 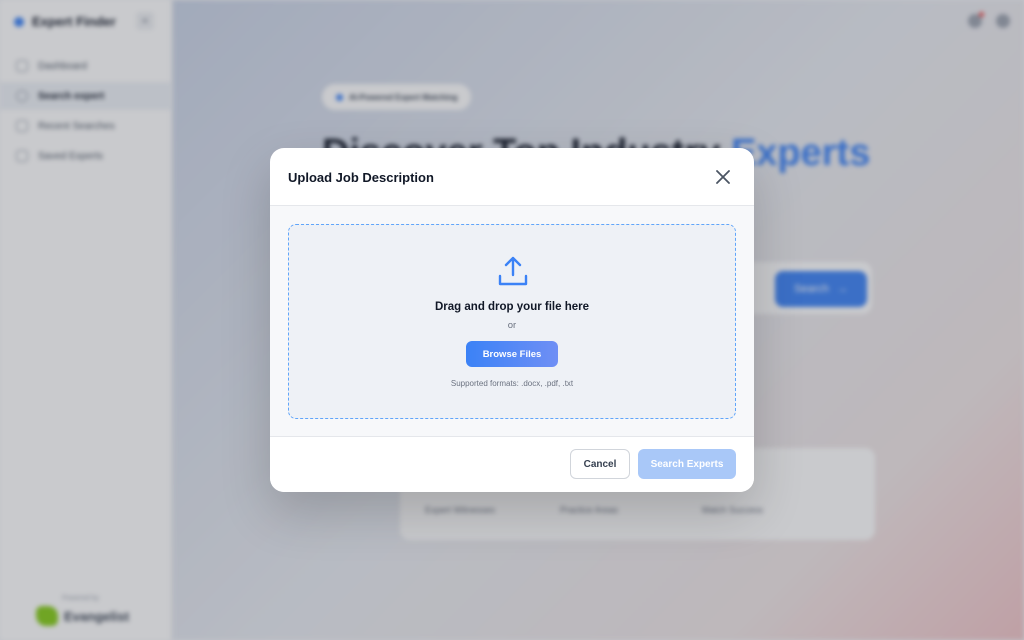 I want to click on browse-files-button: Browse Files, so click(x=512, y=354).